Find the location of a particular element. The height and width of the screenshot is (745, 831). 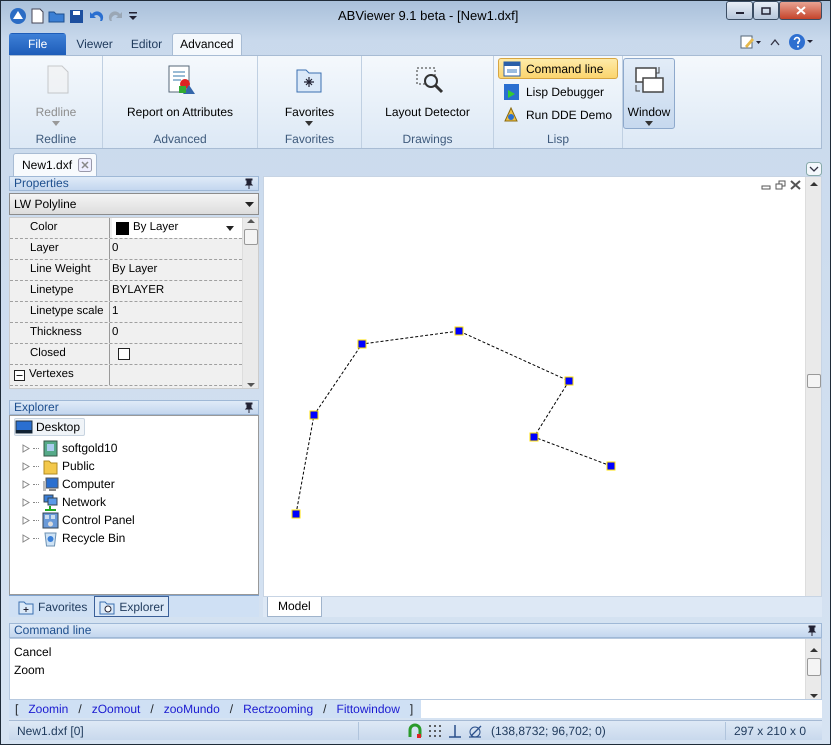

property-value: By Layer is located at coordinates (135, 270).